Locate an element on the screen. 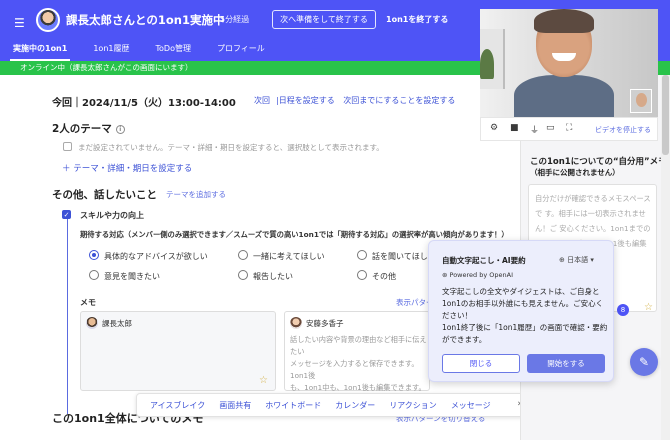  add-theme-link: テーマを追加する is located at coordinates (196, 194).